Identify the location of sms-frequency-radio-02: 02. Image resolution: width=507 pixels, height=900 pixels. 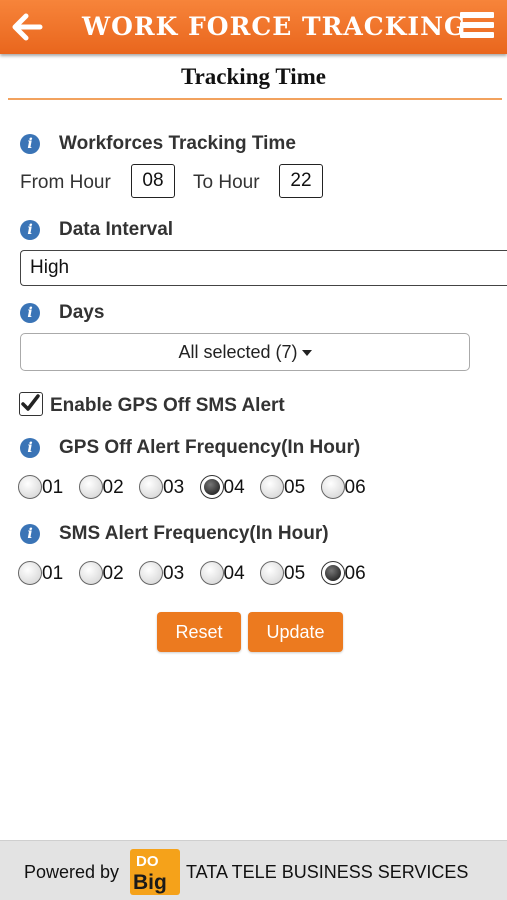
(106, 573).